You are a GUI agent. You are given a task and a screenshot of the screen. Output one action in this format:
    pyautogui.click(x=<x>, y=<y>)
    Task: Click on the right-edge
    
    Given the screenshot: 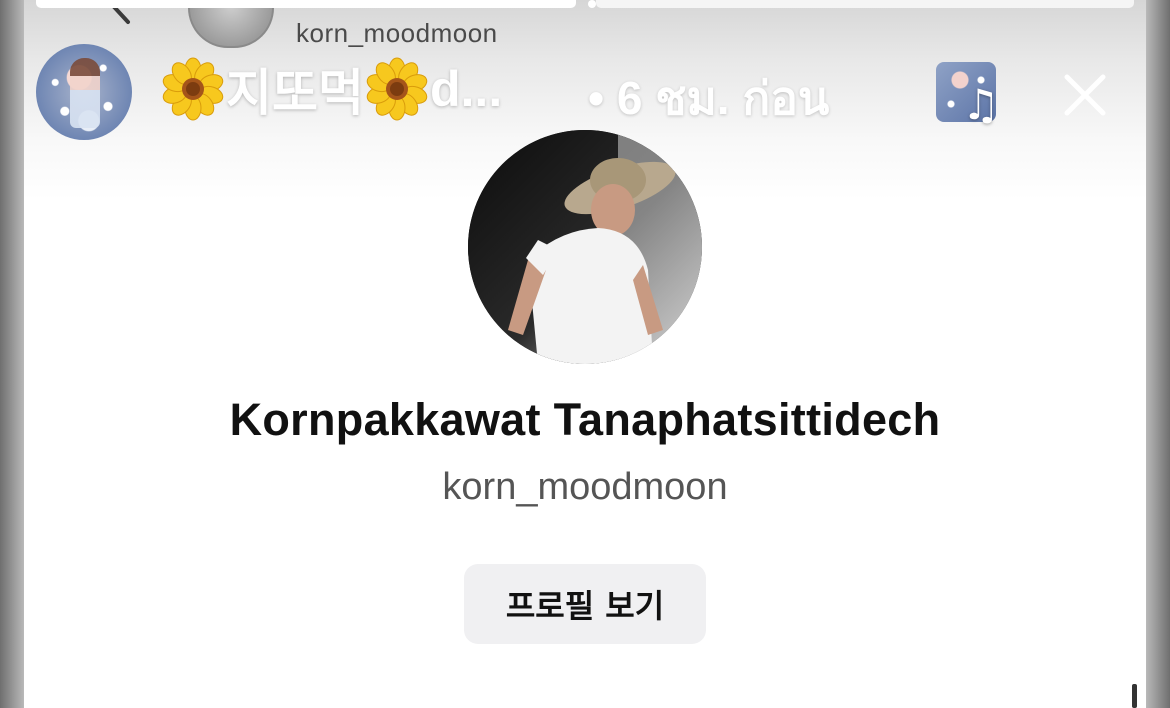 What is the action you would take?
    pyautogui.click(x=1158, y=354)
    